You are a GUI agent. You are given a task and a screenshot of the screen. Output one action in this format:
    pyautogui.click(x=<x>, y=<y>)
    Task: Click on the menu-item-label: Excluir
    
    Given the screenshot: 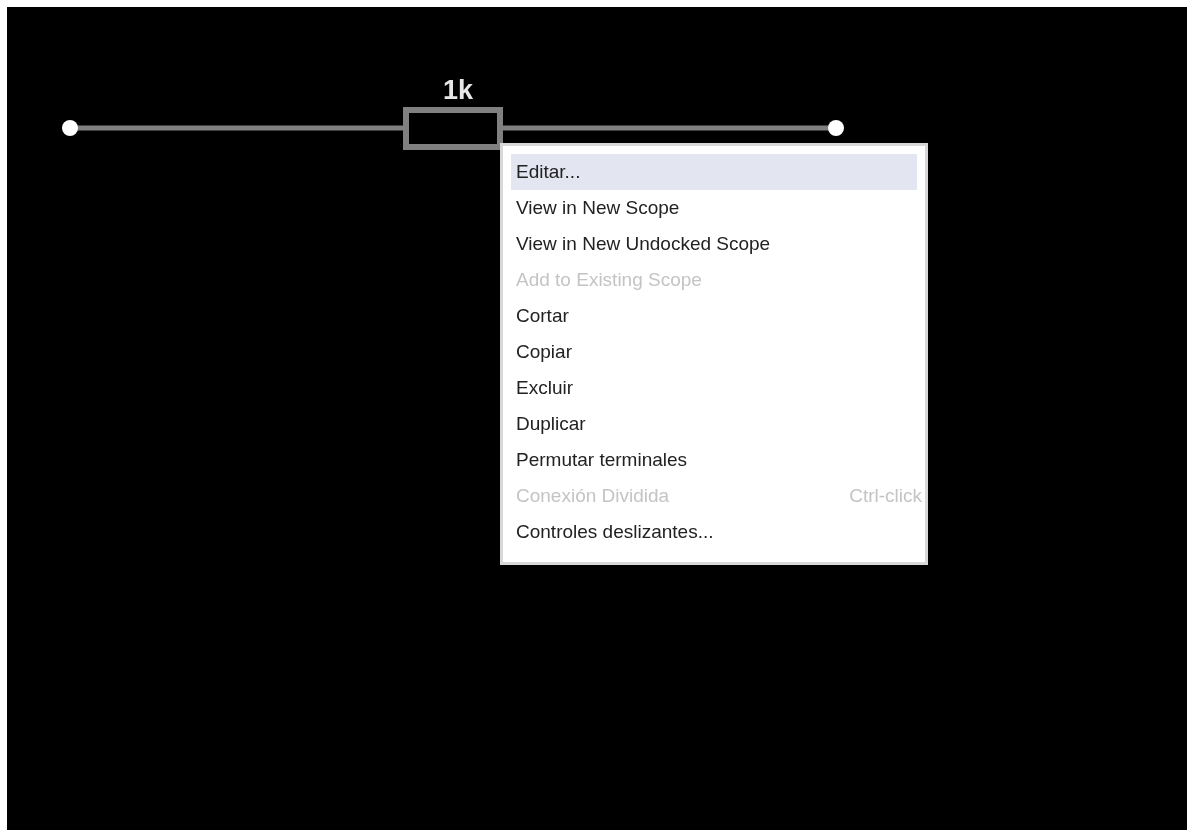 What is the action you would take?
    pyautogui.click(x=544, y=387)
    